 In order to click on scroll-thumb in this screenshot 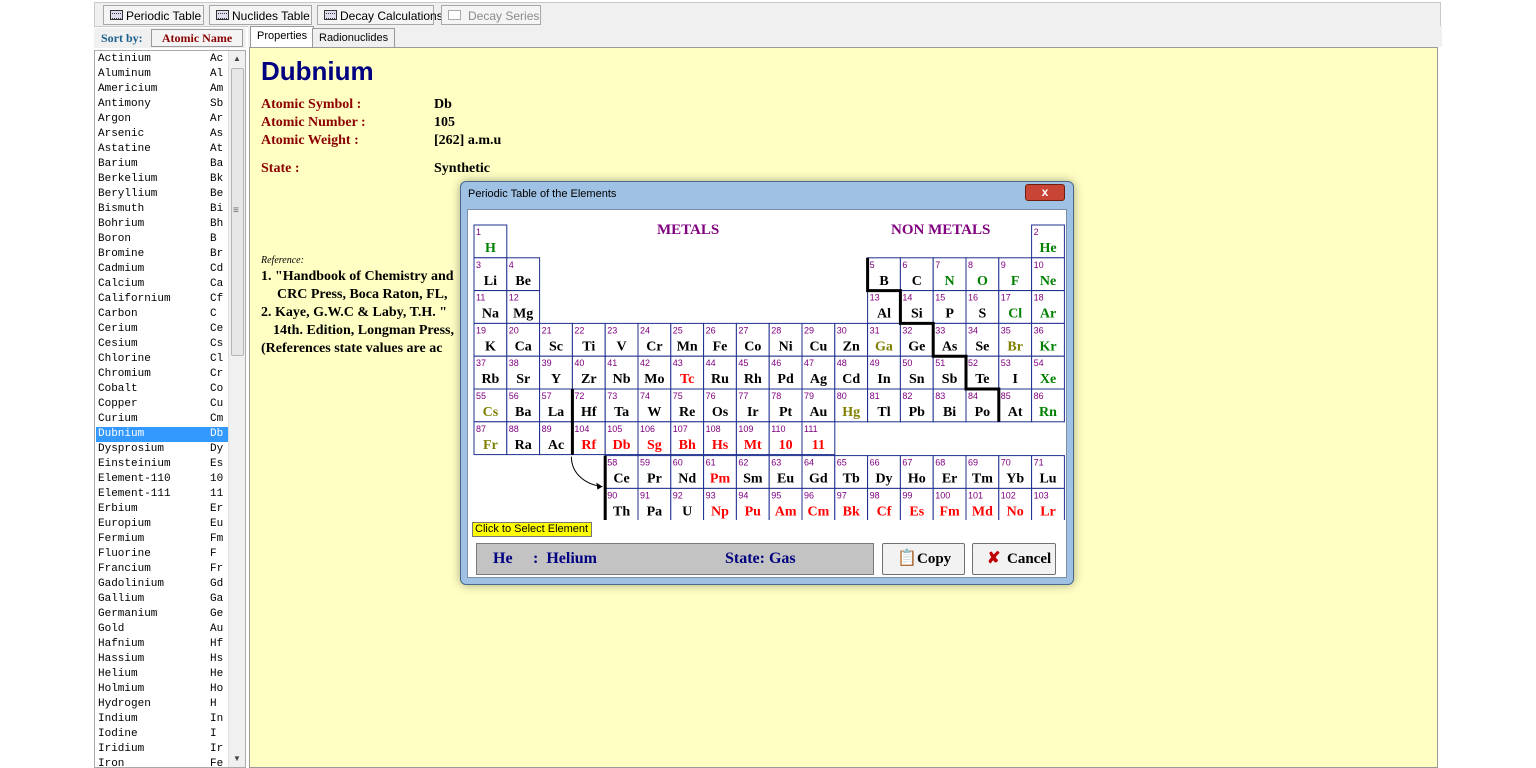, I will do `click(237, 212)`.